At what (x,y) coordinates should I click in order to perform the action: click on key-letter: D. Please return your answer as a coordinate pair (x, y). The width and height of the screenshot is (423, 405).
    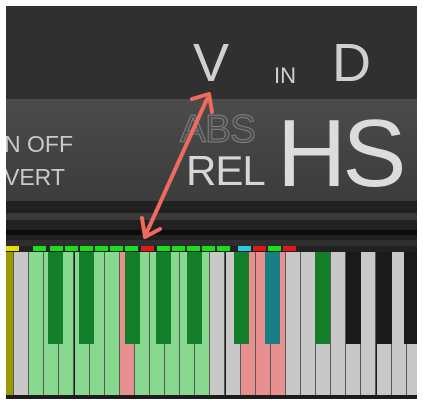
    Looking at the image, I should click on (351, 63).